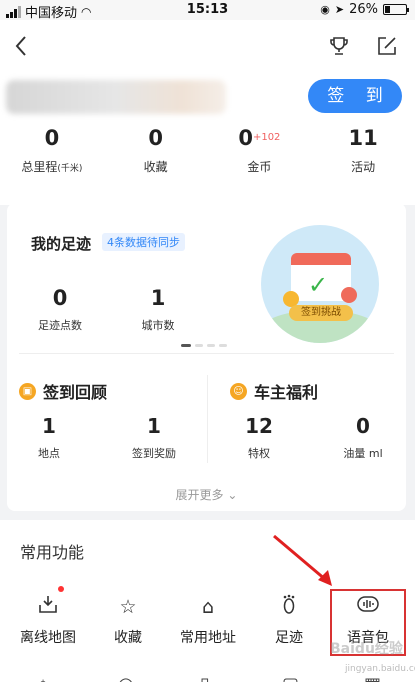 This screenshot has height=682, width=415. What do you see at coordinates (204, 345) in the screenshot?
I see `carousel-dots` at bounding box center [204, 345].